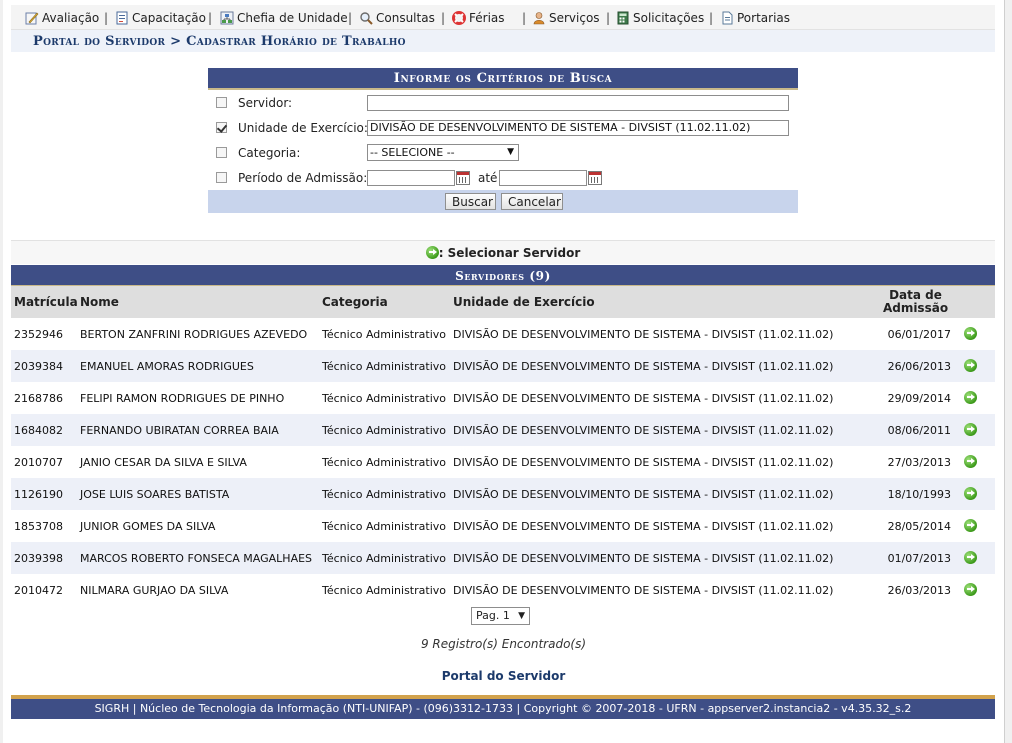  What do you see at coordinates (915, 590) in the screenshot?
I see `cell-data-admissao: 26/03/2013` at bounding box center [915, 590].